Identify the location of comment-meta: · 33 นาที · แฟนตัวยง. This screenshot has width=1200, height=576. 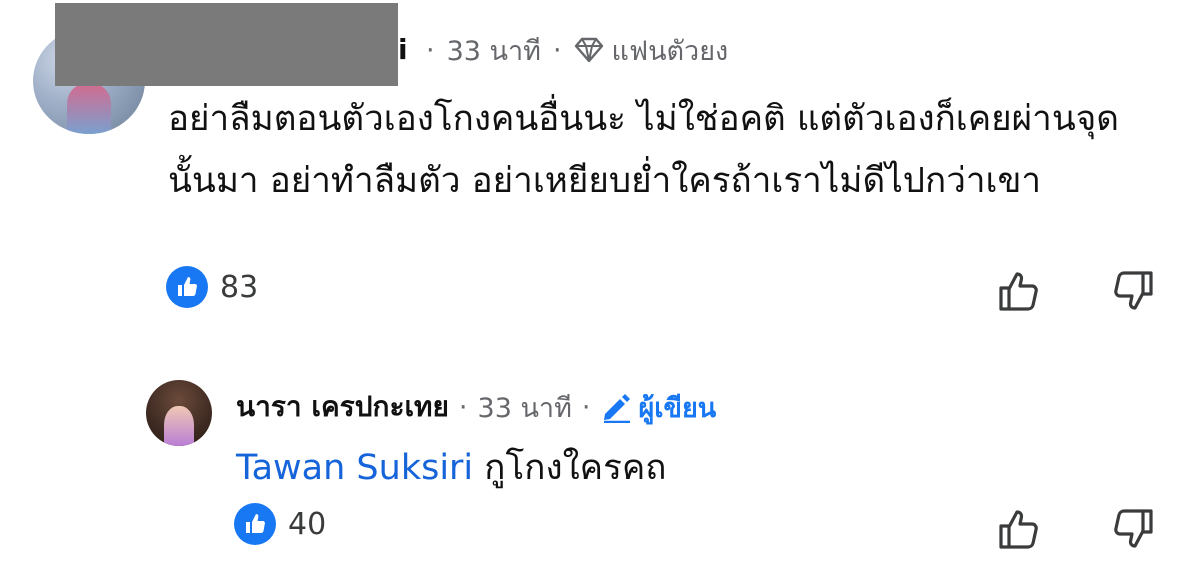
(571, 50).